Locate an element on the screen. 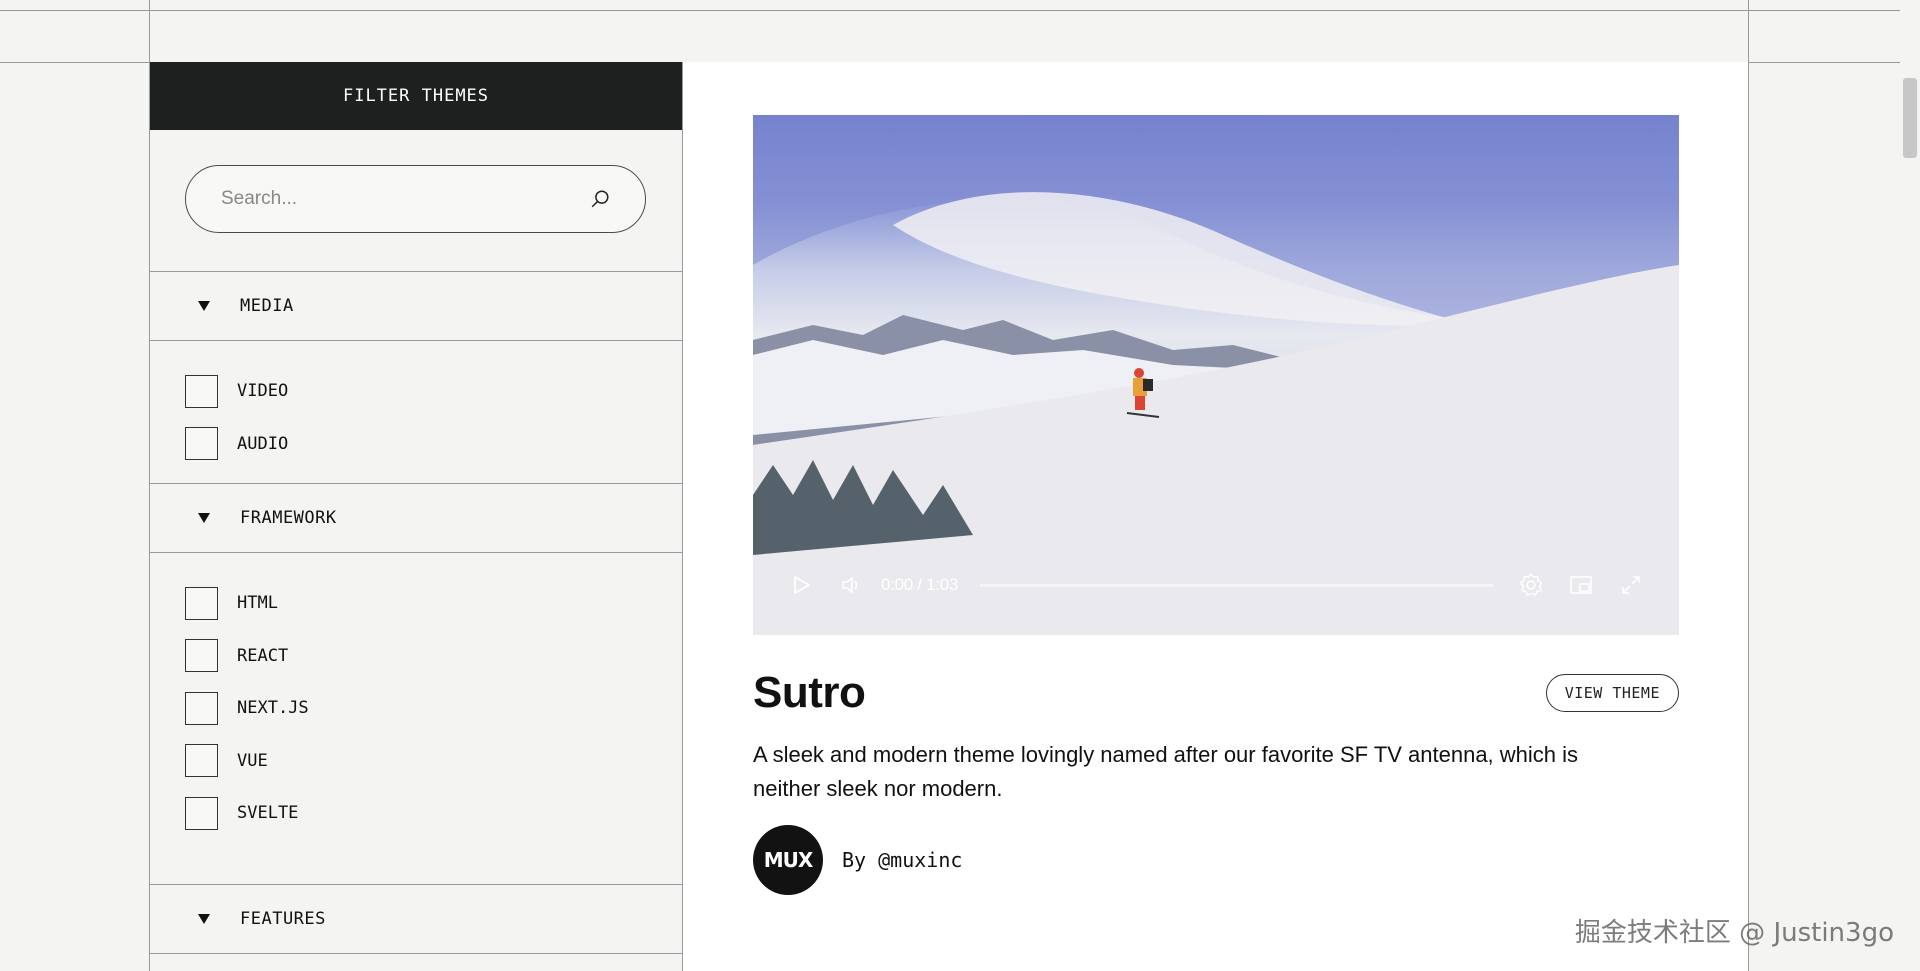 This screenshot has height=971, width=1920. author-handle: By @muxinc is located at coordinates (902, 860).